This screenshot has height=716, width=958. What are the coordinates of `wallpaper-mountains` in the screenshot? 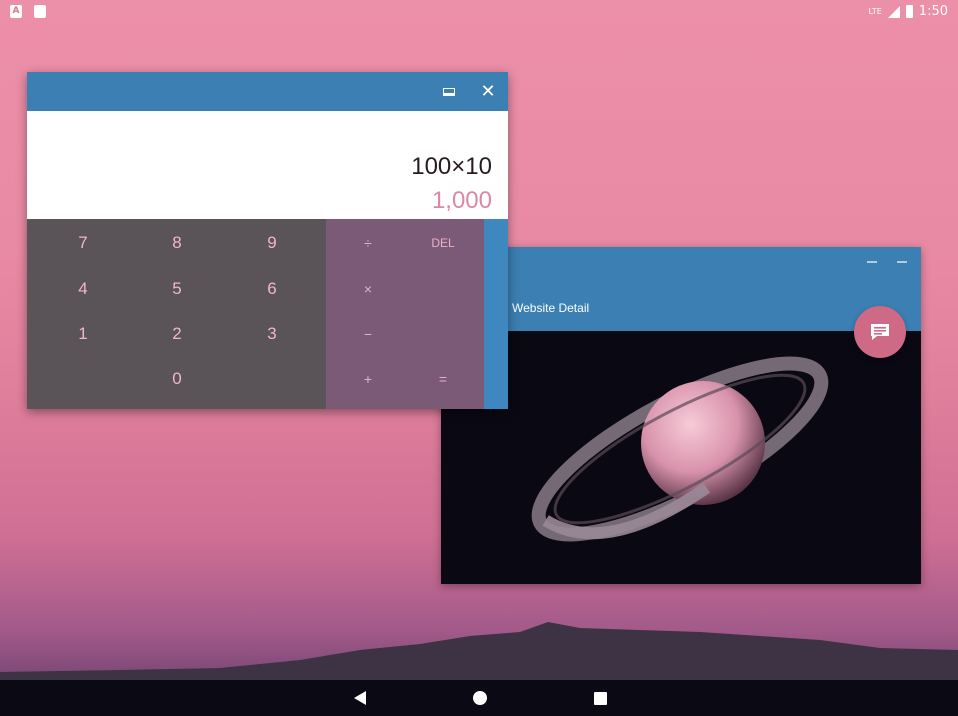 It's located at (479, 651).